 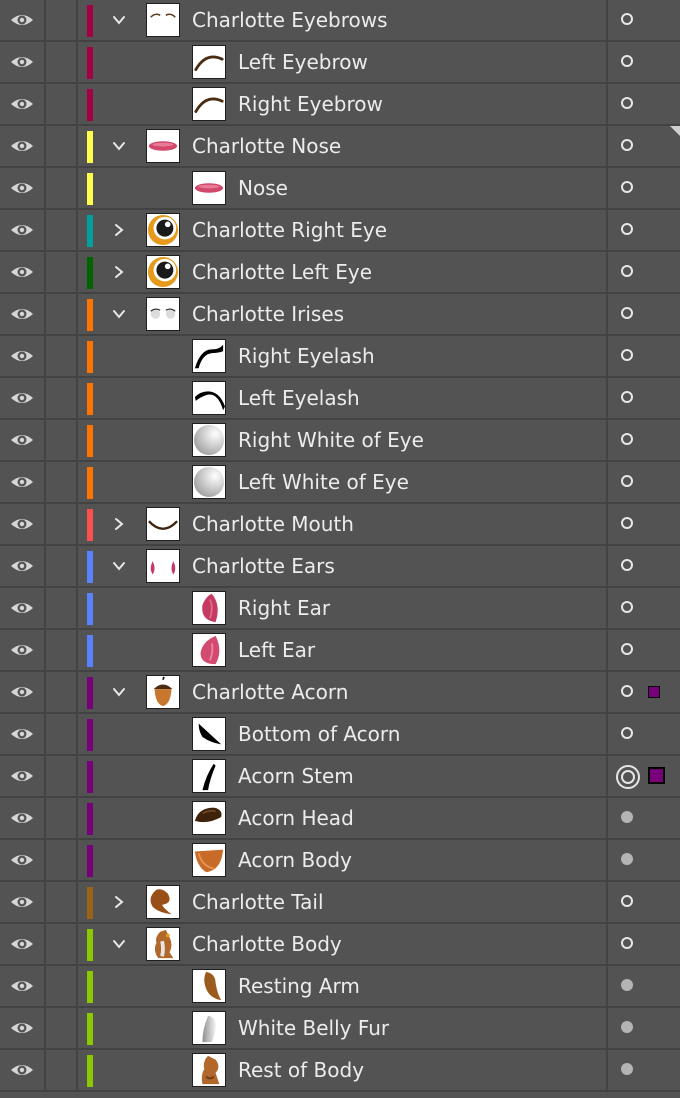 I want to click on layer-name: Charlotte Ears, so click(x=263, y=566).